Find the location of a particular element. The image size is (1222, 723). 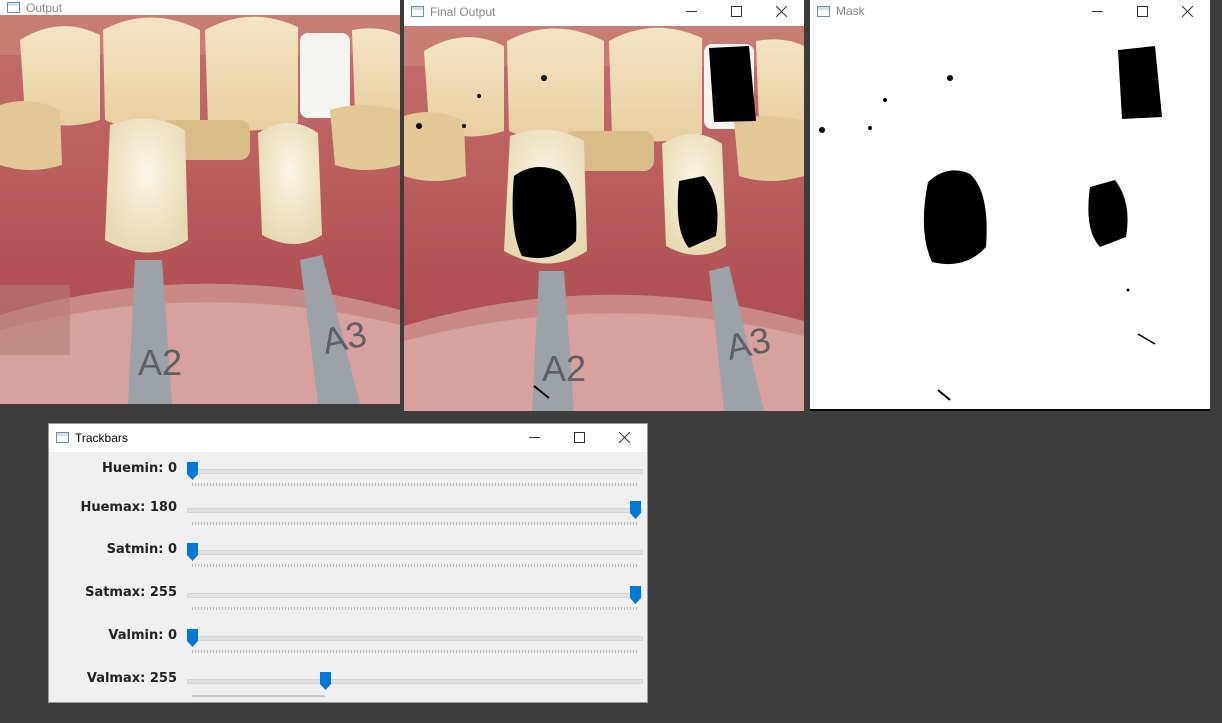

trackbar-satmin: Satmin: 0 is located at coordinates (348, 558).